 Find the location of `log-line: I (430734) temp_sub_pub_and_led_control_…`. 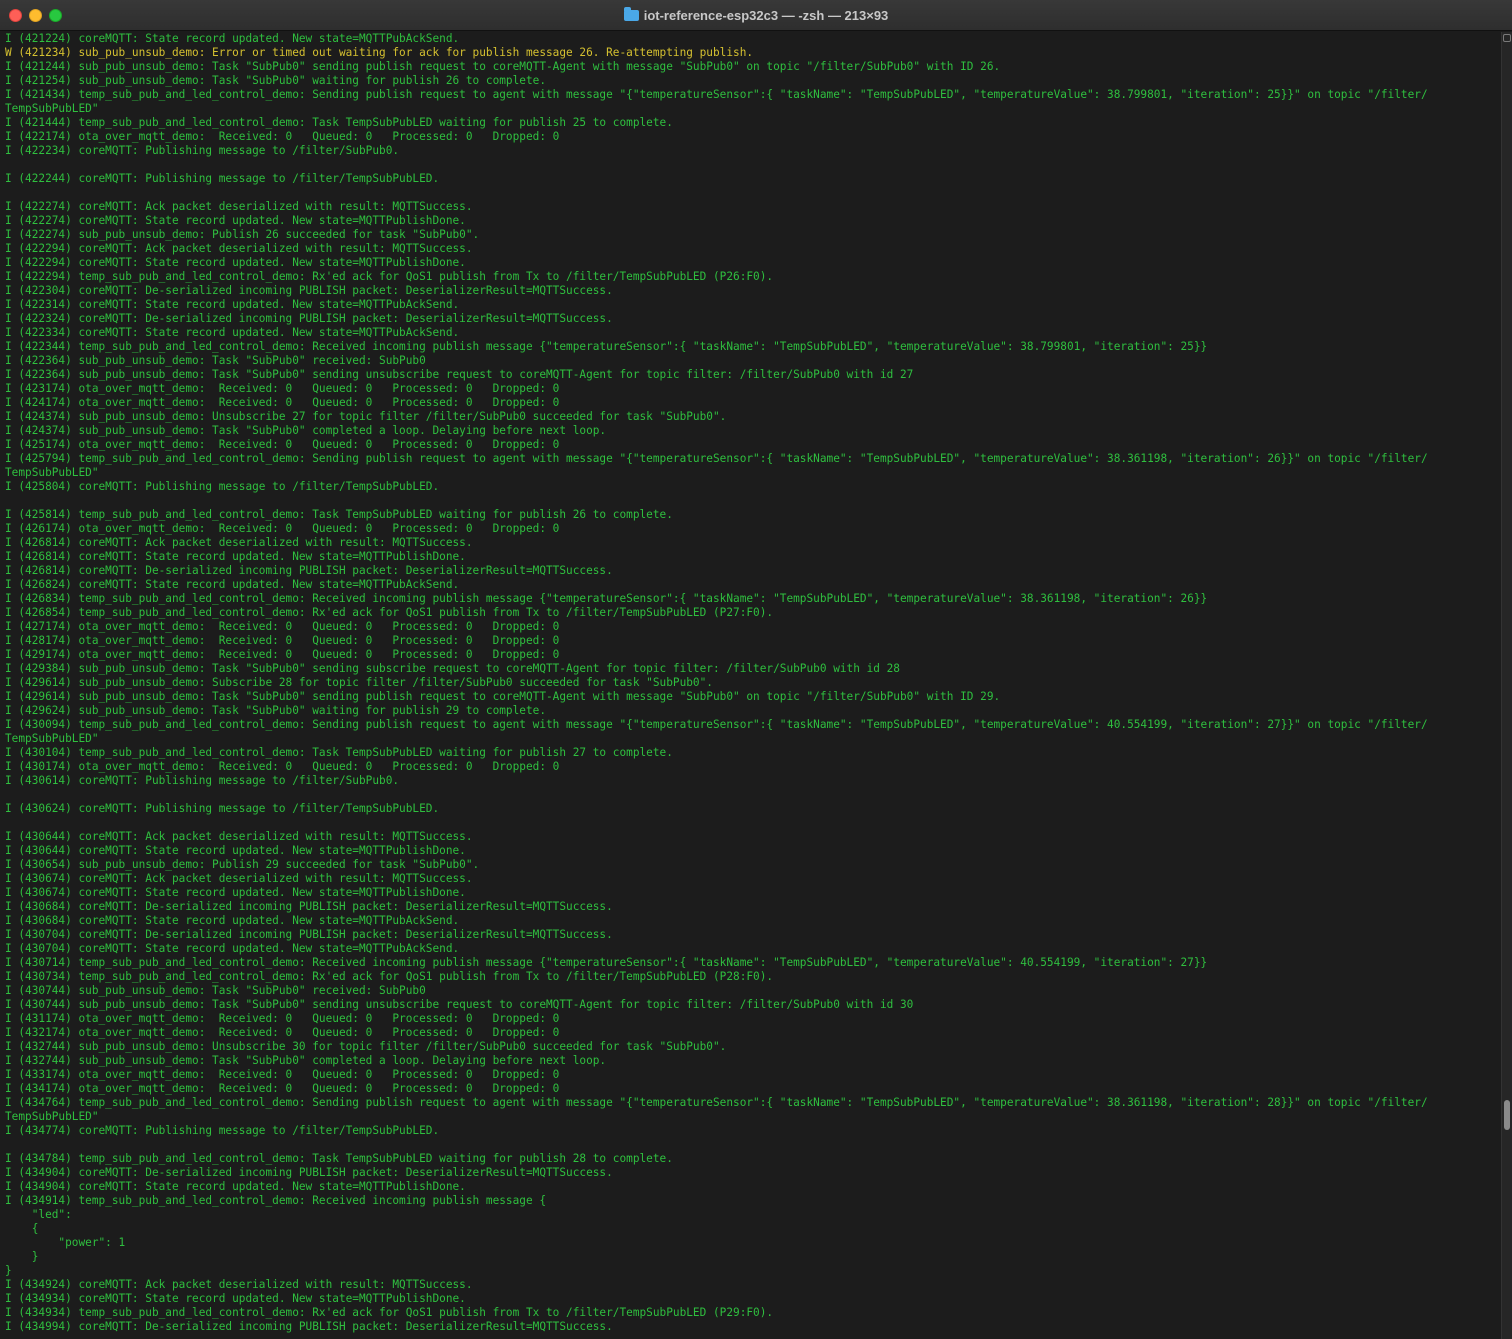

log-line: I (430734) temp_sub_pub_and_led_control_… is located at coordinates (389, 976).